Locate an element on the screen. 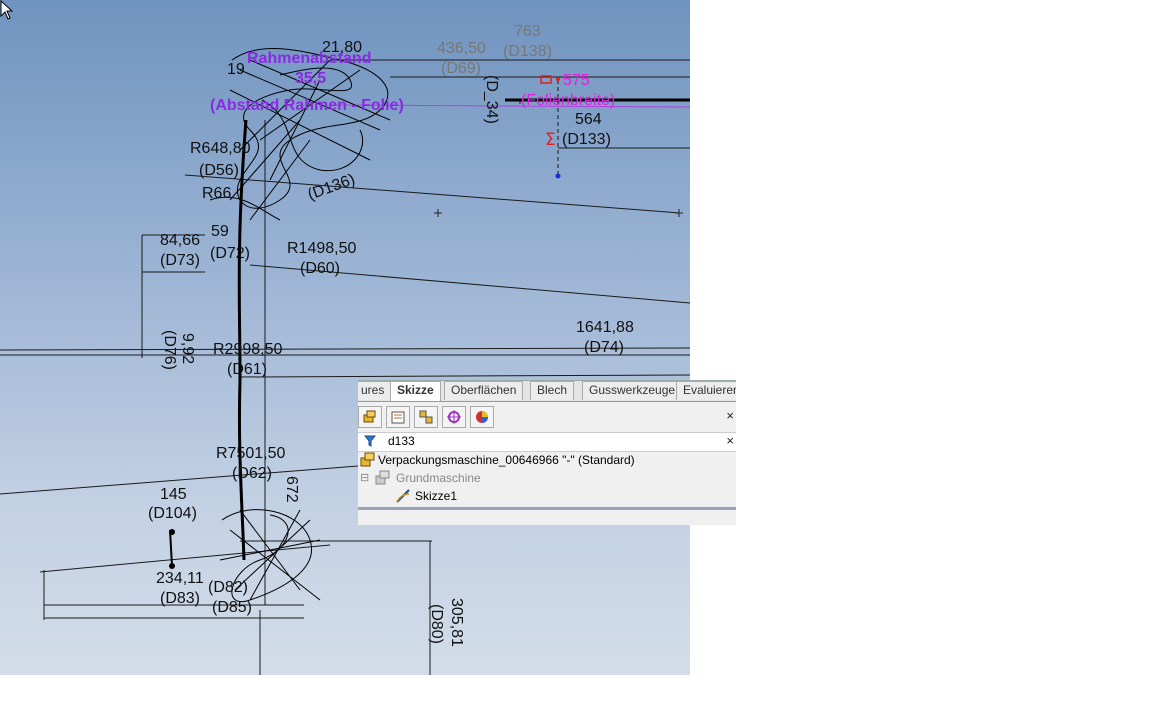 The width and height of the screenshot is (1152, 720). dim-text: (D104) is located at coordinates (172, 513).